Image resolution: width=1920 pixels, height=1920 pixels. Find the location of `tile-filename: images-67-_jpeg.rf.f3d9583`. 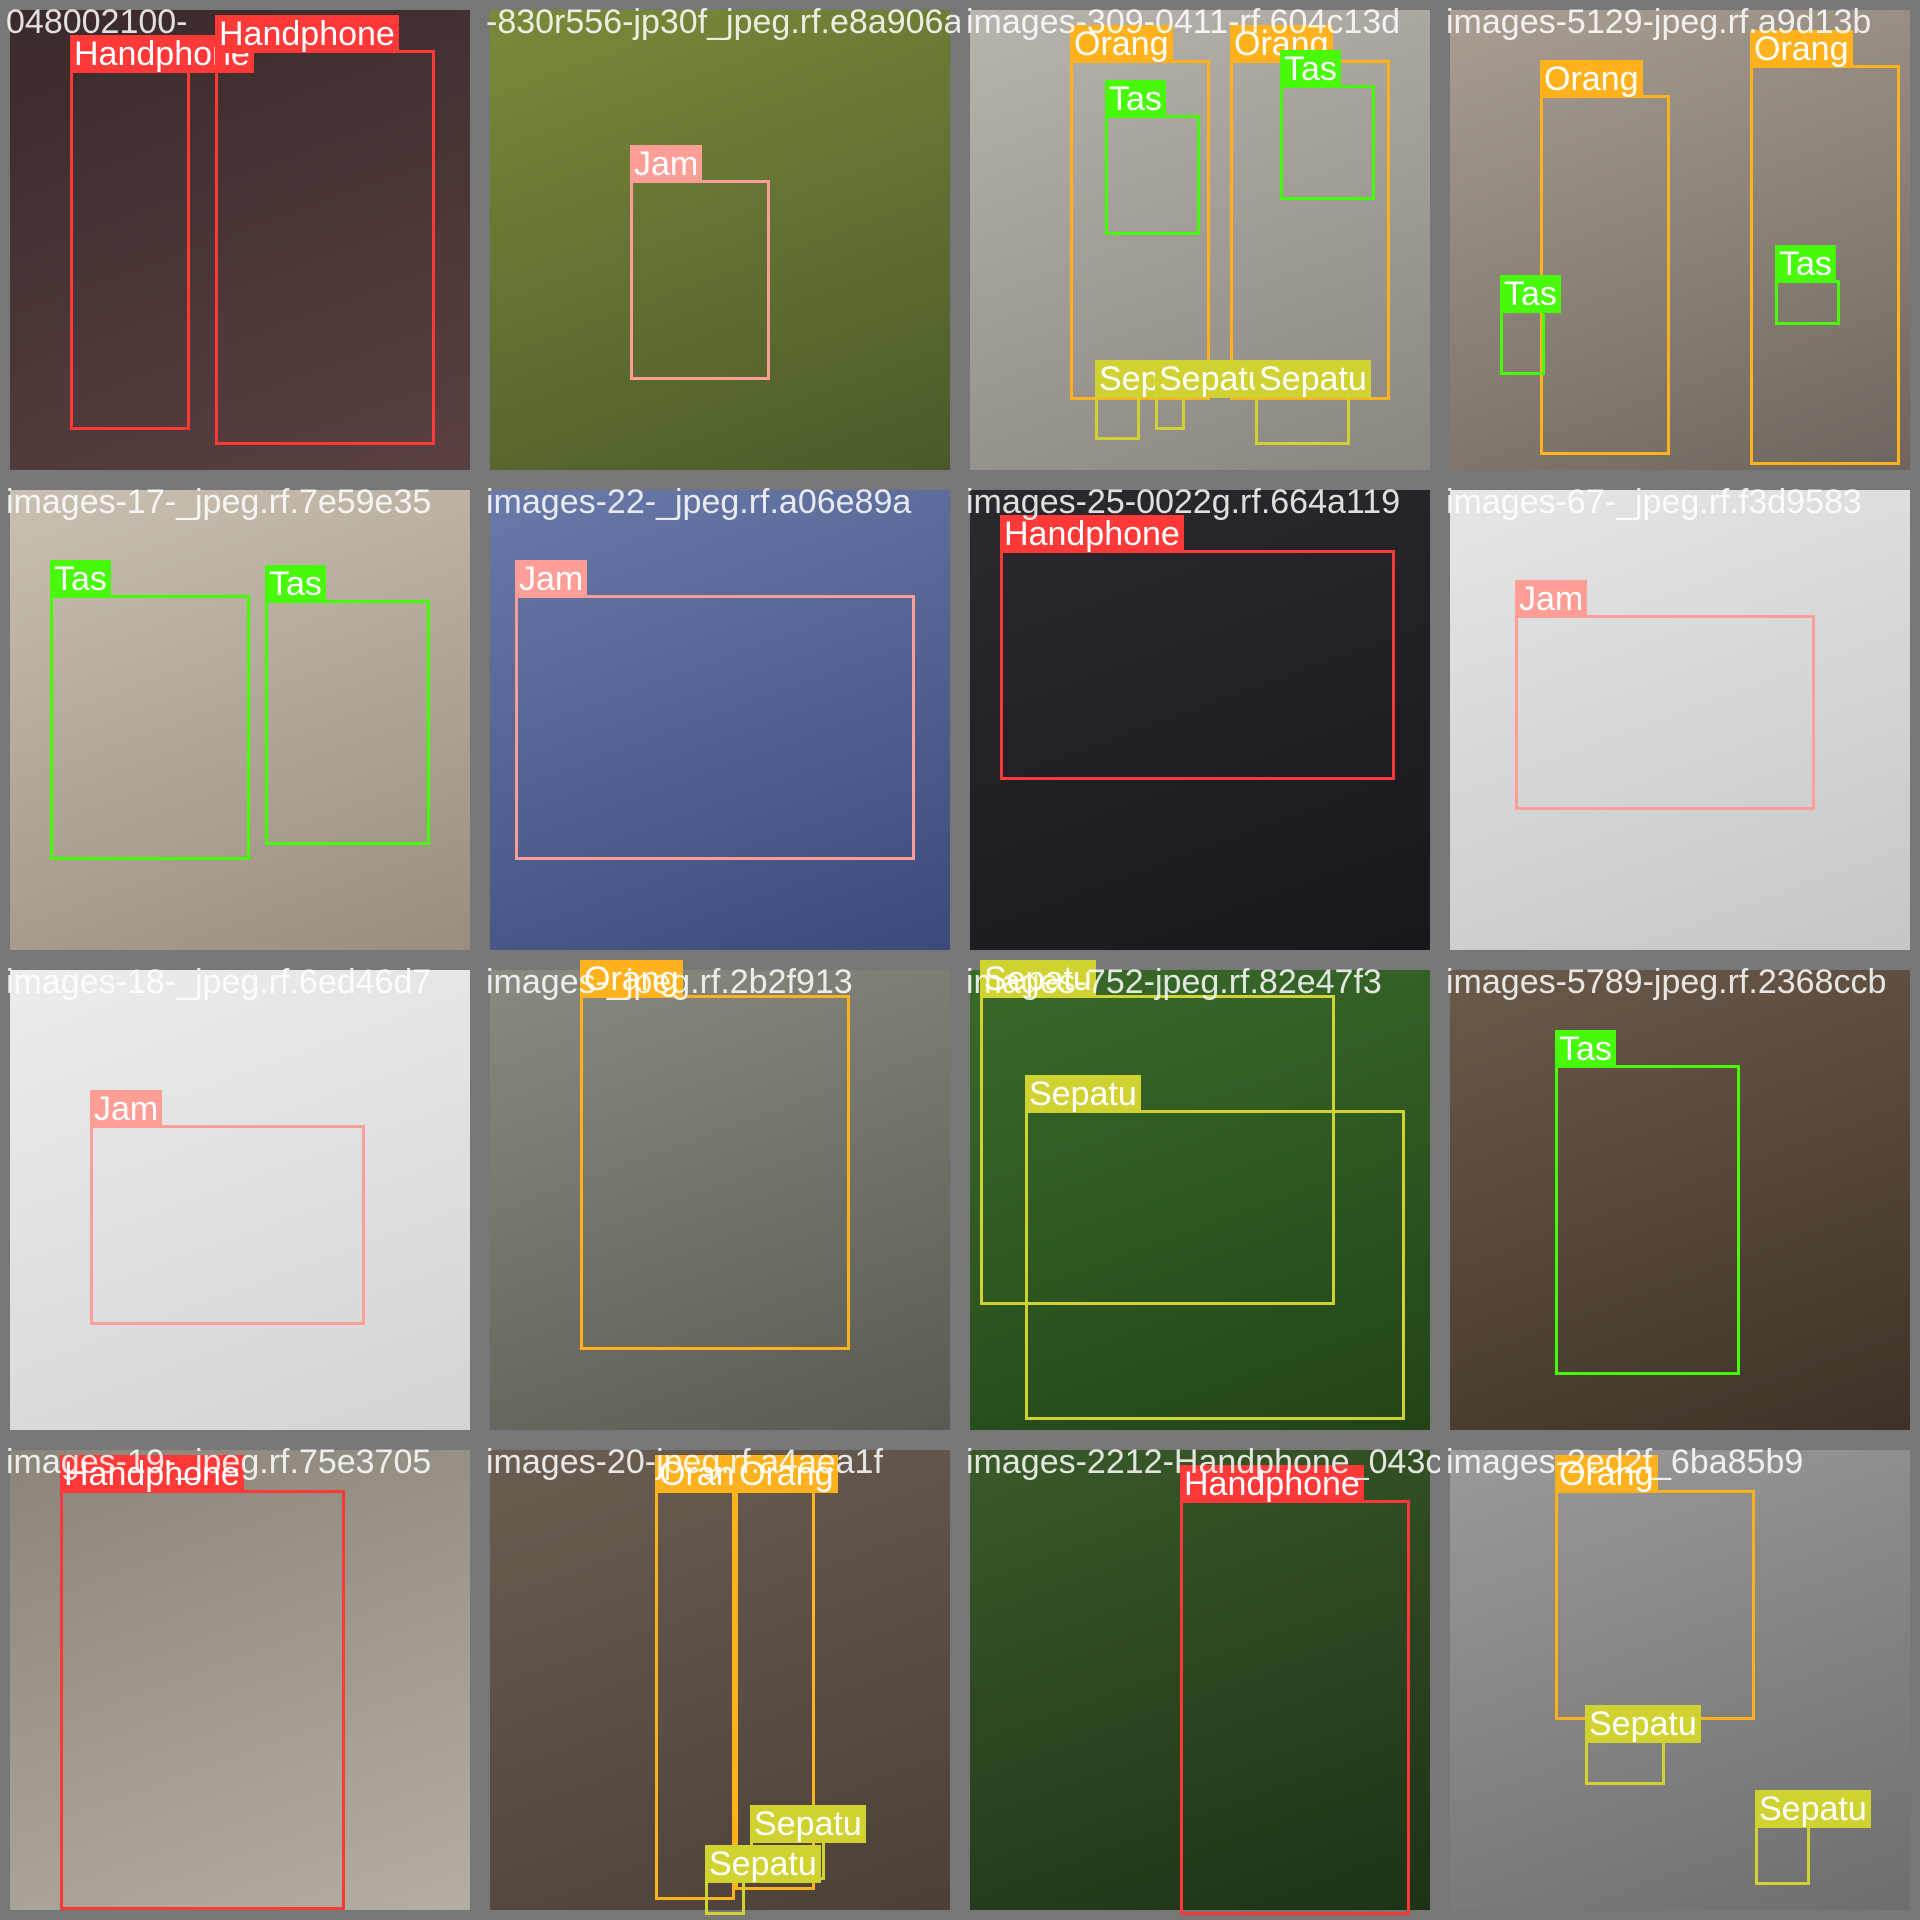

tile-filename: images-67-_jpeg.rf.f3d9583 is located at coordinates (1654, 502).